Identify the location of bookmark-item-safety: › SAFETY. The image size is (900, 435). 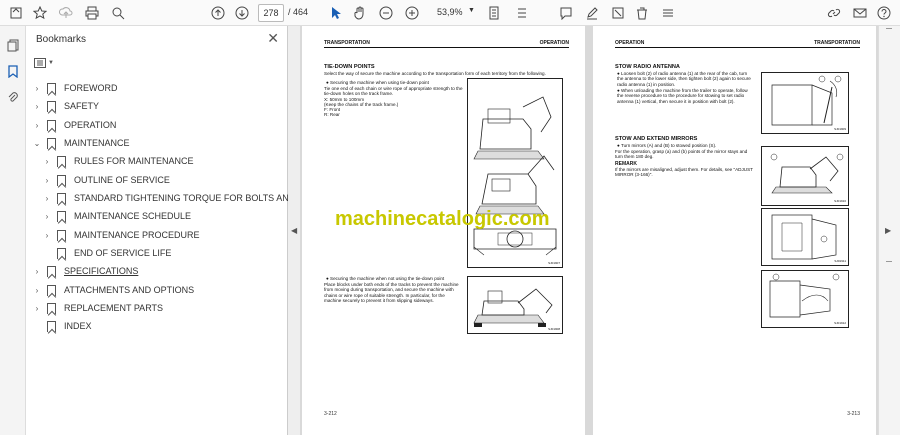
(65, 106).